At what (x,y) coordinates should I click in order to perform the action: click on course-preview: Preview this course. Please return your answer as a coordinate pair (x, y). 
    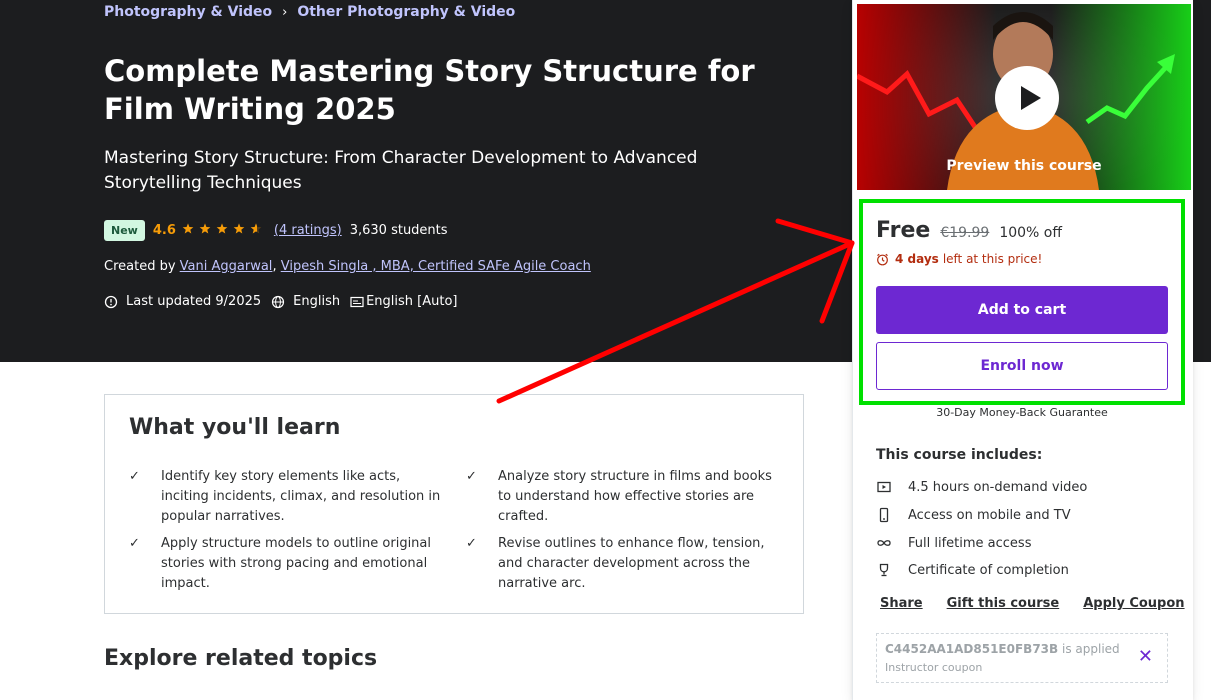
    Looking at the image, I should click on (1024, 97).